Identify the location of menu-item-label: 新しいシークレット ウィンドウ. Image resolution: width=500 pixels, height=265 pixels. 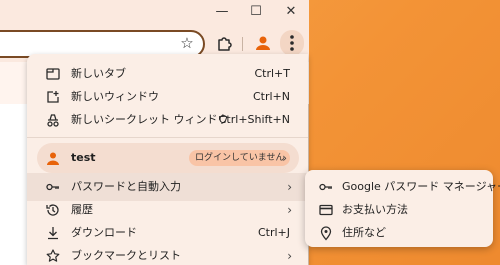
(150, 119).